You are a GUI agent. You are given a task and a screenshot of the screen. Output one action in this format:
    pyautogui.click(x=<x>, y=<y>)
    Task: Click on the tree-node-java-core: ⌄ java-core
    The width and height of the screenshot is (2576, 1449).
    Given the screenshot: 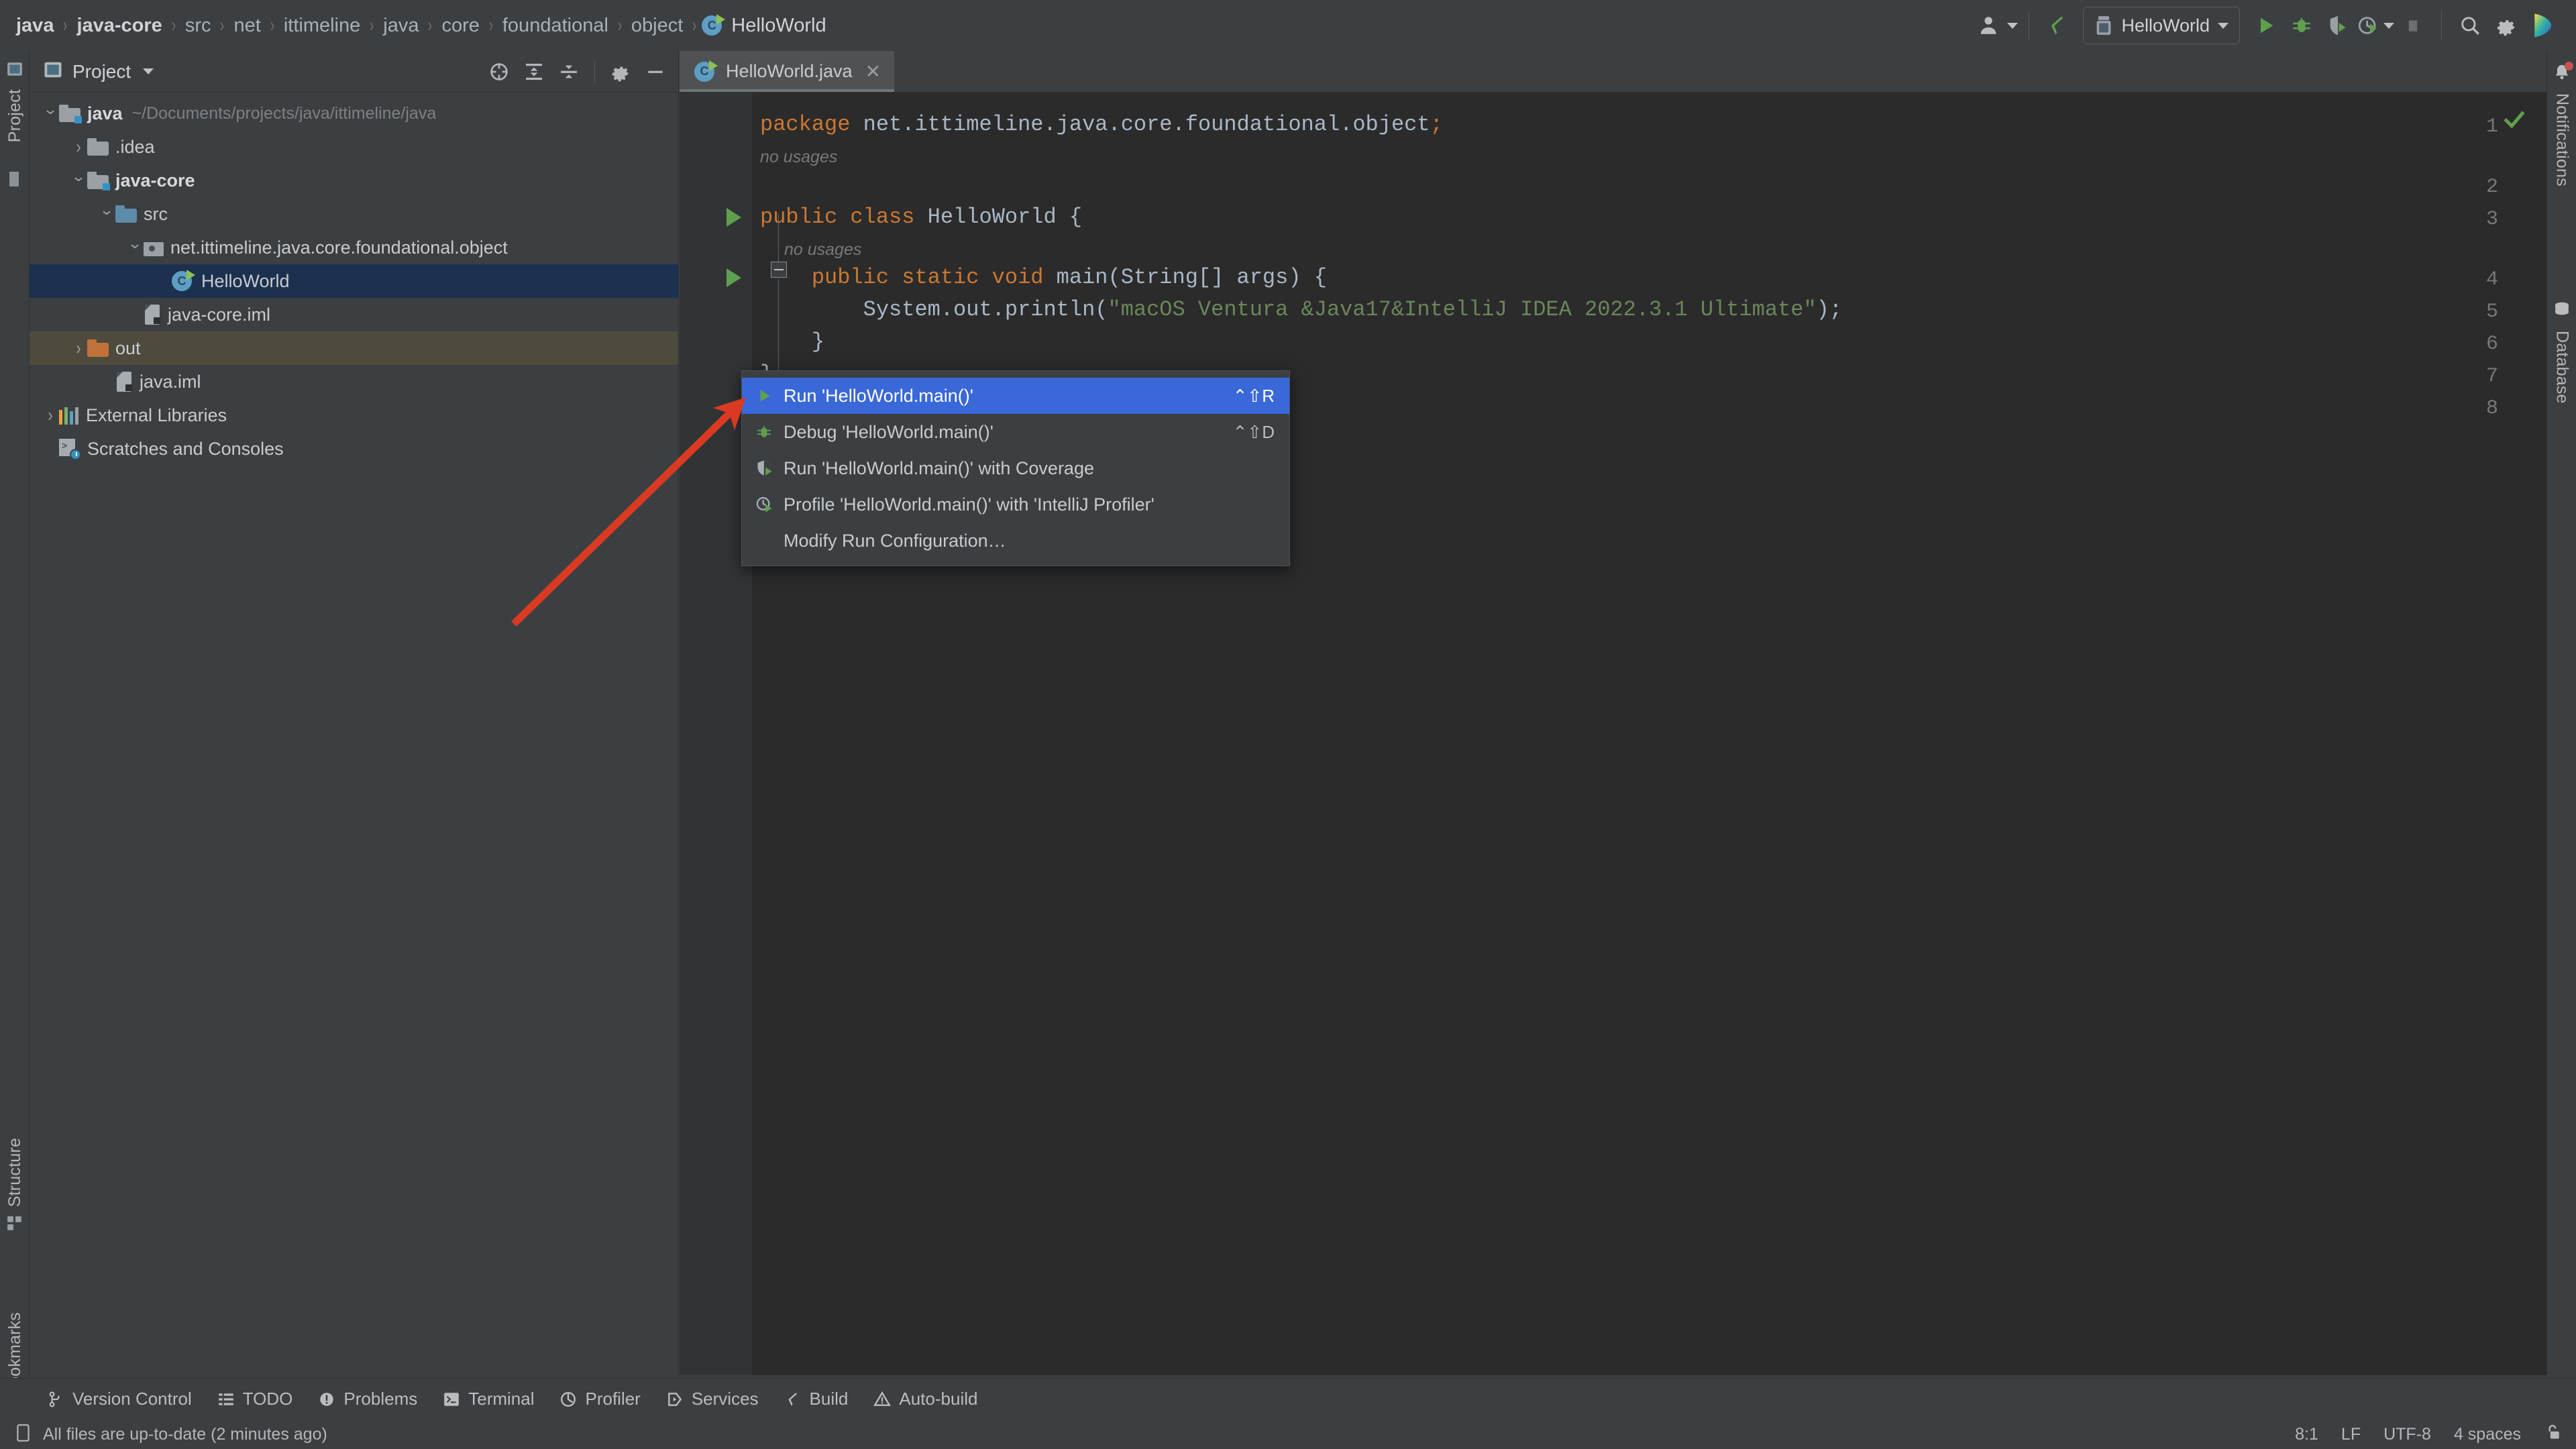 What is the action you would take?
    pyautogui.click(x=354, y=180)
    